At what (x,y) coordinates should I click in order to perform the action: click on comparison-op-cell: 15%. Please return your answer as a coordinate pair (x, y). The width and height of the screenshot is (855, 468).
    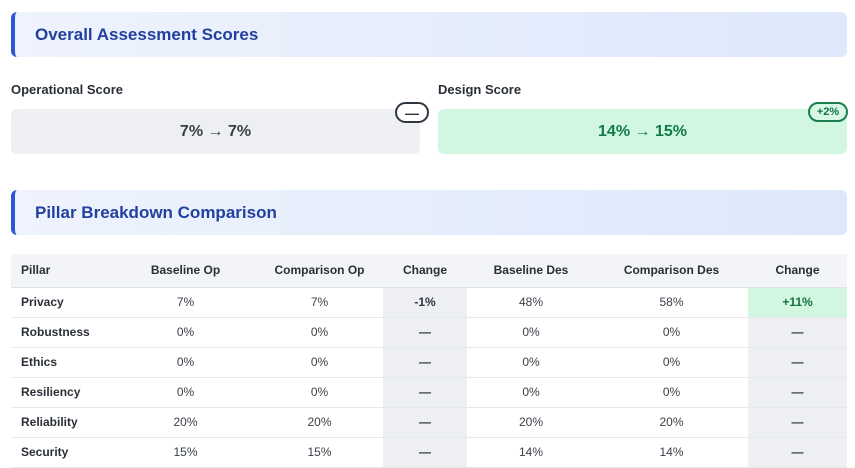
    Looking at the image, I should click on (319, 452).